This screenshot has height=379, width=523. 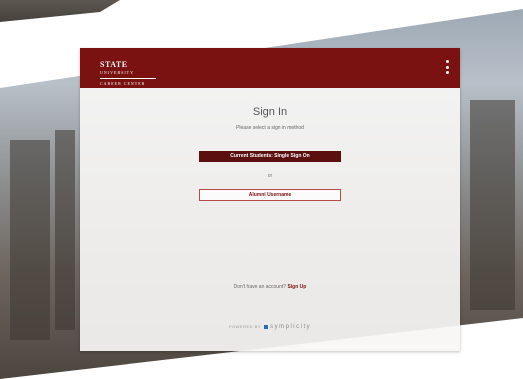 What do you see at coordinates (260, 287) in the screenshot?
I see `signup-text: Don't have an account?` at bounding box center [260, 287].